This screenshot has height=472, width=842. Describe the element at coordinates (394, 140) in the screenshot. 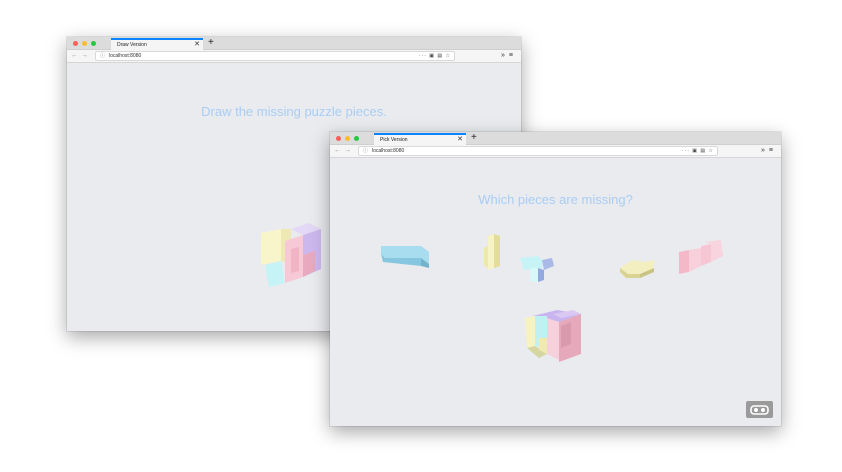

I see `tab-title: Pick Version` at that location.